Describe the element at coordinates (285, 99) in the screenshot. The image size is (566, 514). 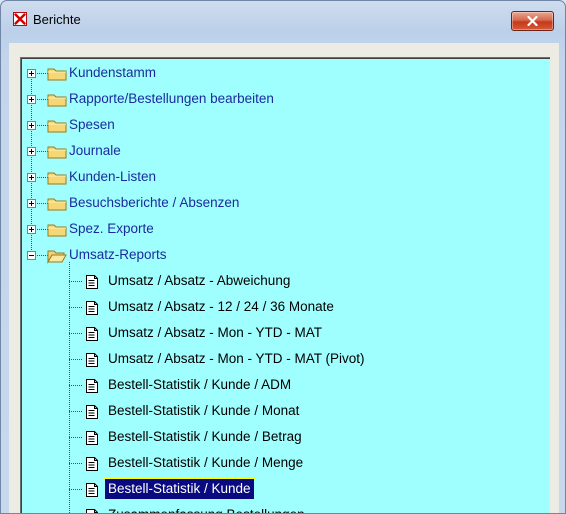
I see `tree-folder-item: Rapporte/Bestellungen bearbeiten` at that location.